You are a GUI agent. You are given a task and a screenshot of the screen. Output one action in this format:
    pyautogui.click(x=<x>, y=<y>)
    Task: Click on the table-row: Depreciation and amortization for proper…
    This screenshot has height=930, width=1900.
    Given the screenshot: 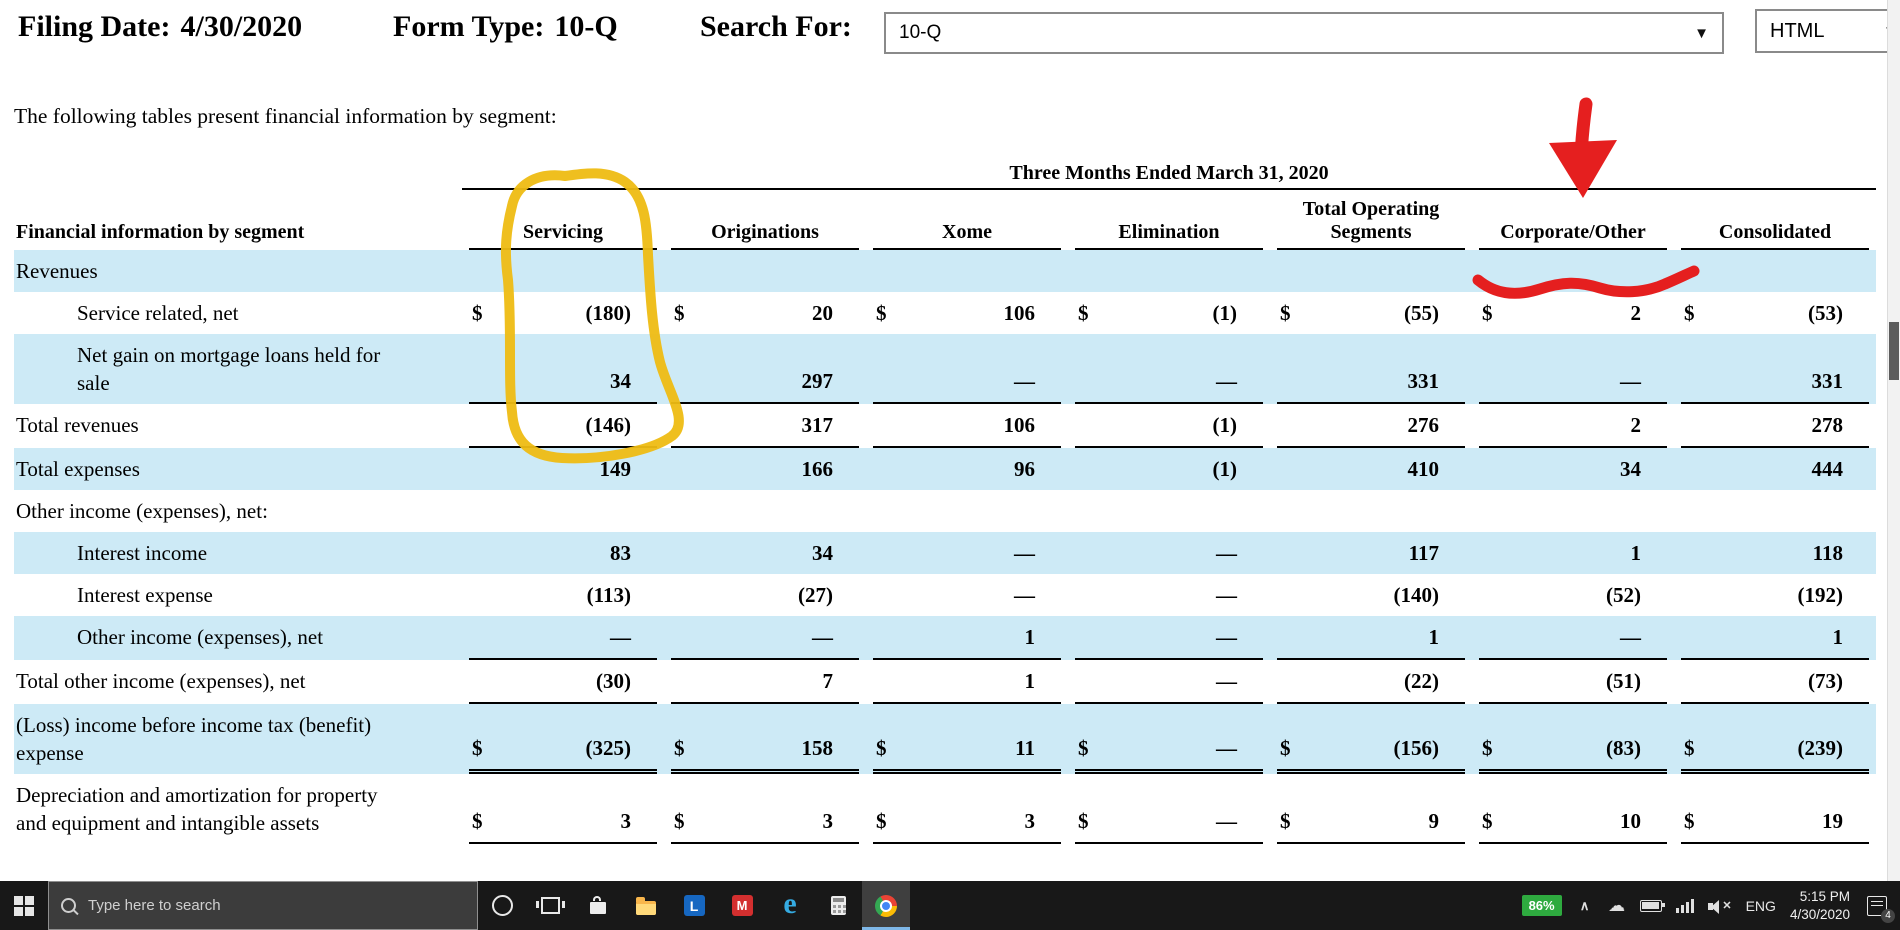 What is the action you would take?
    pyautogui.click(x=945, y=809)
    